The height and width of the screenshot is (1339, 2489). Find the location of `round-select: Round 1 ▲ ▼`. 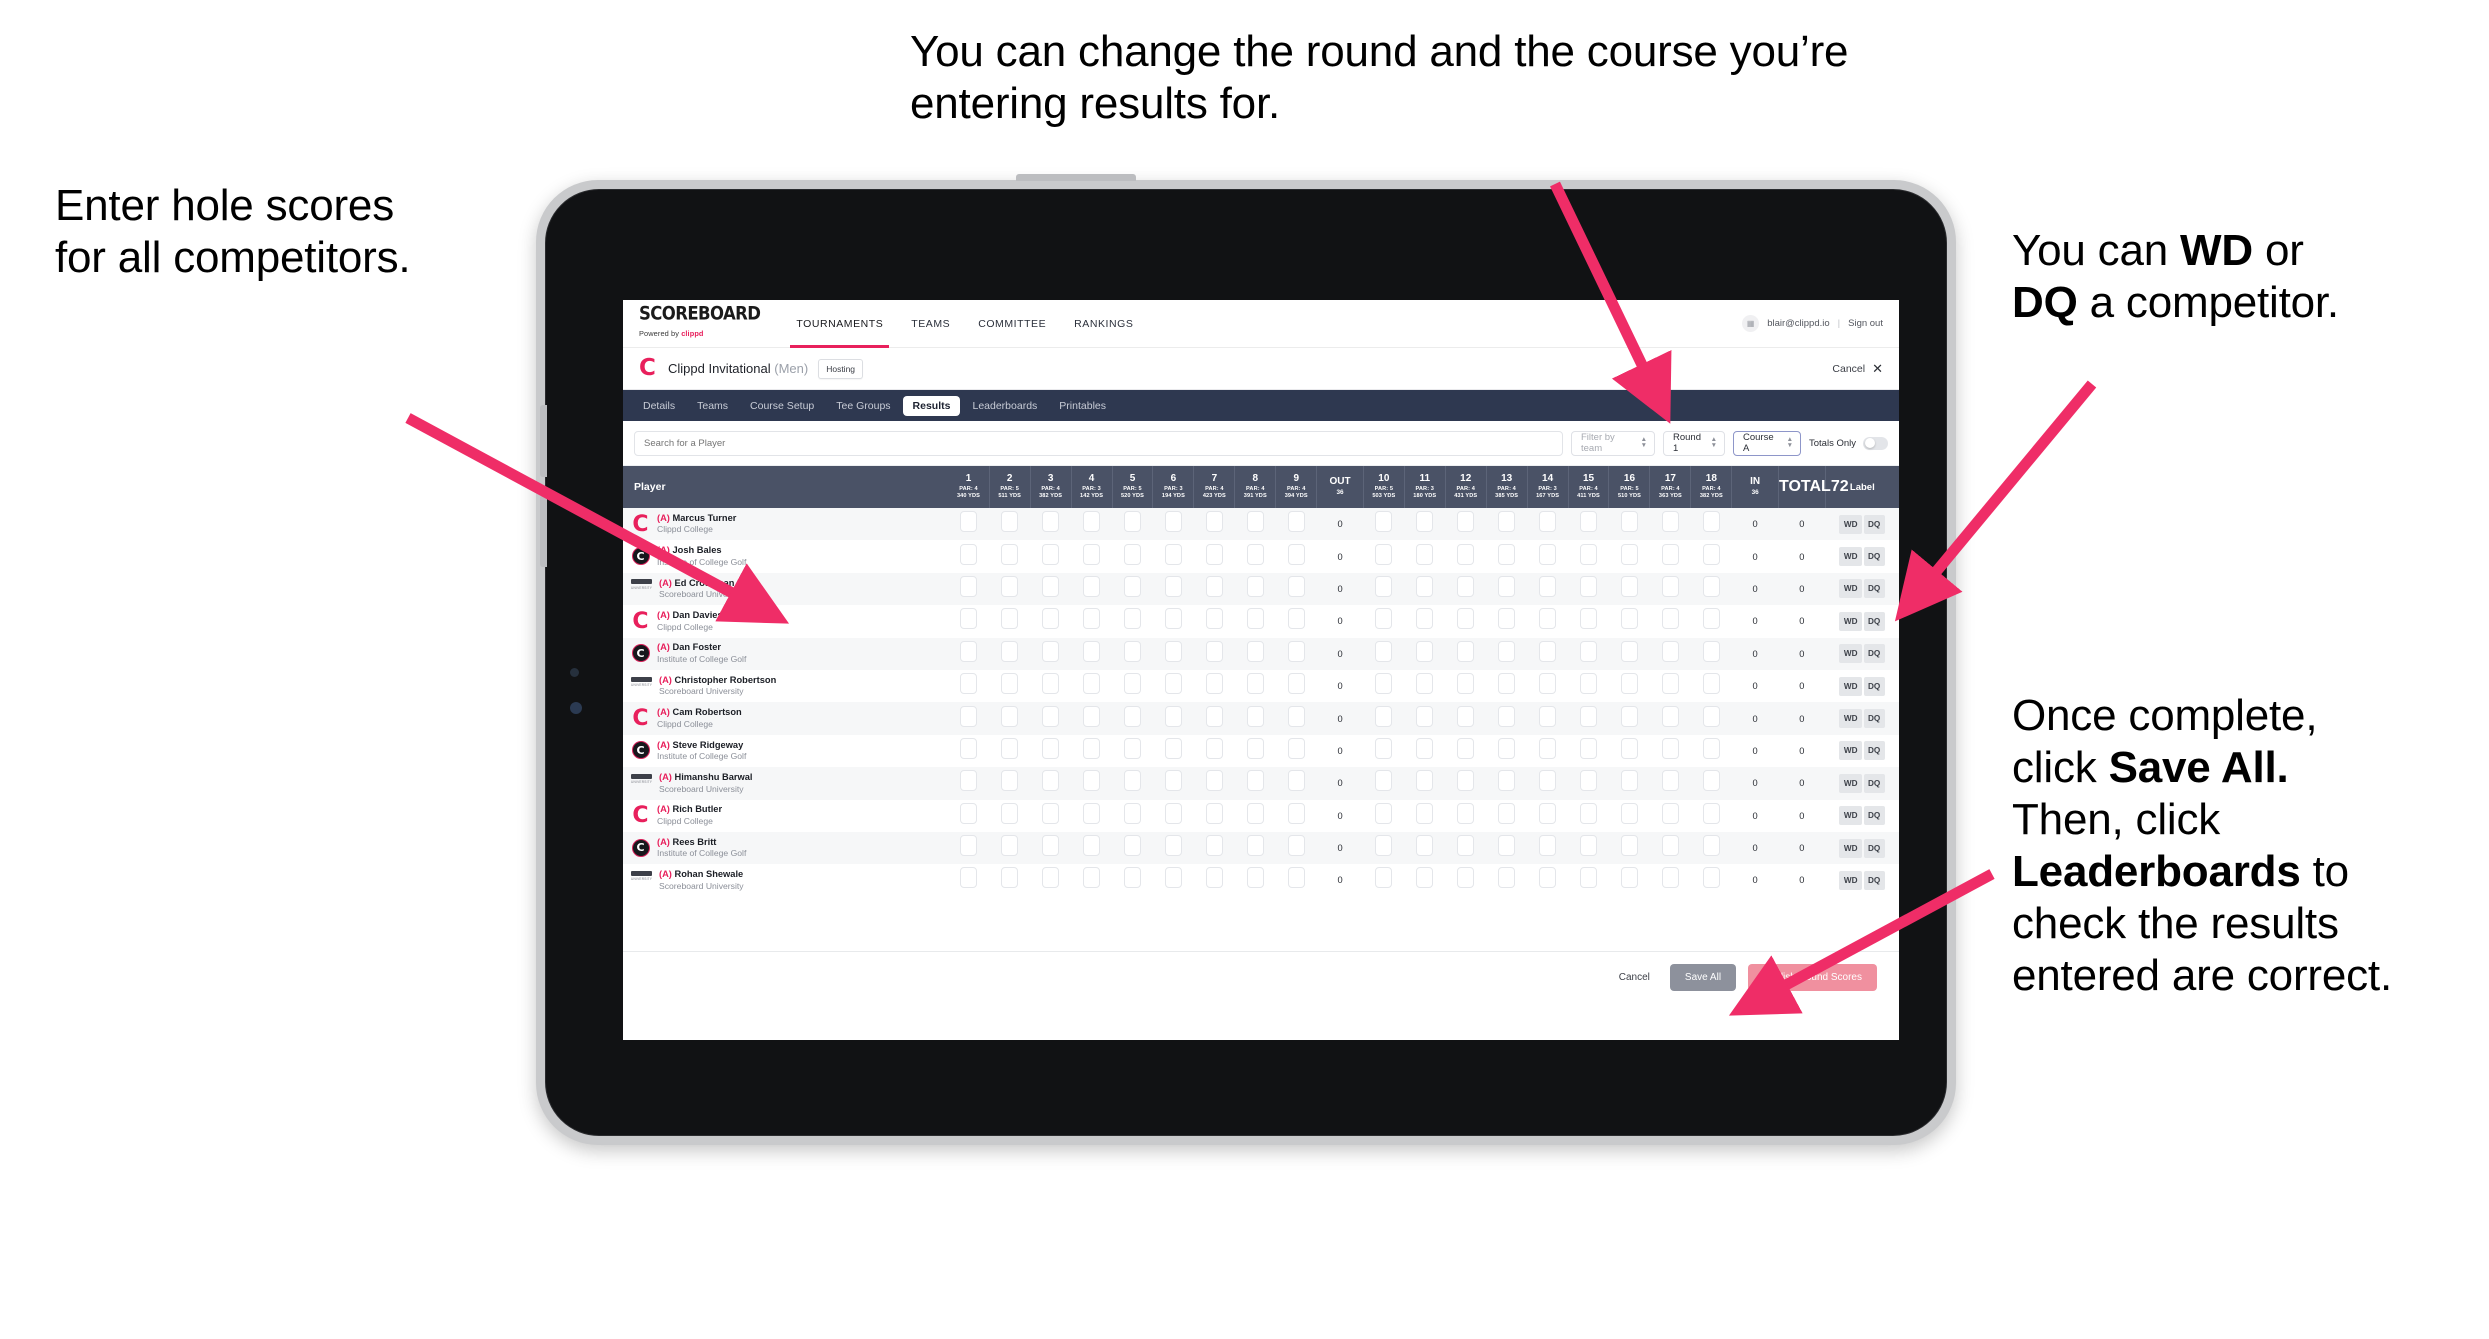

round-select: Round 1 ▲ ▼ is located at coordinates (1694, 443).